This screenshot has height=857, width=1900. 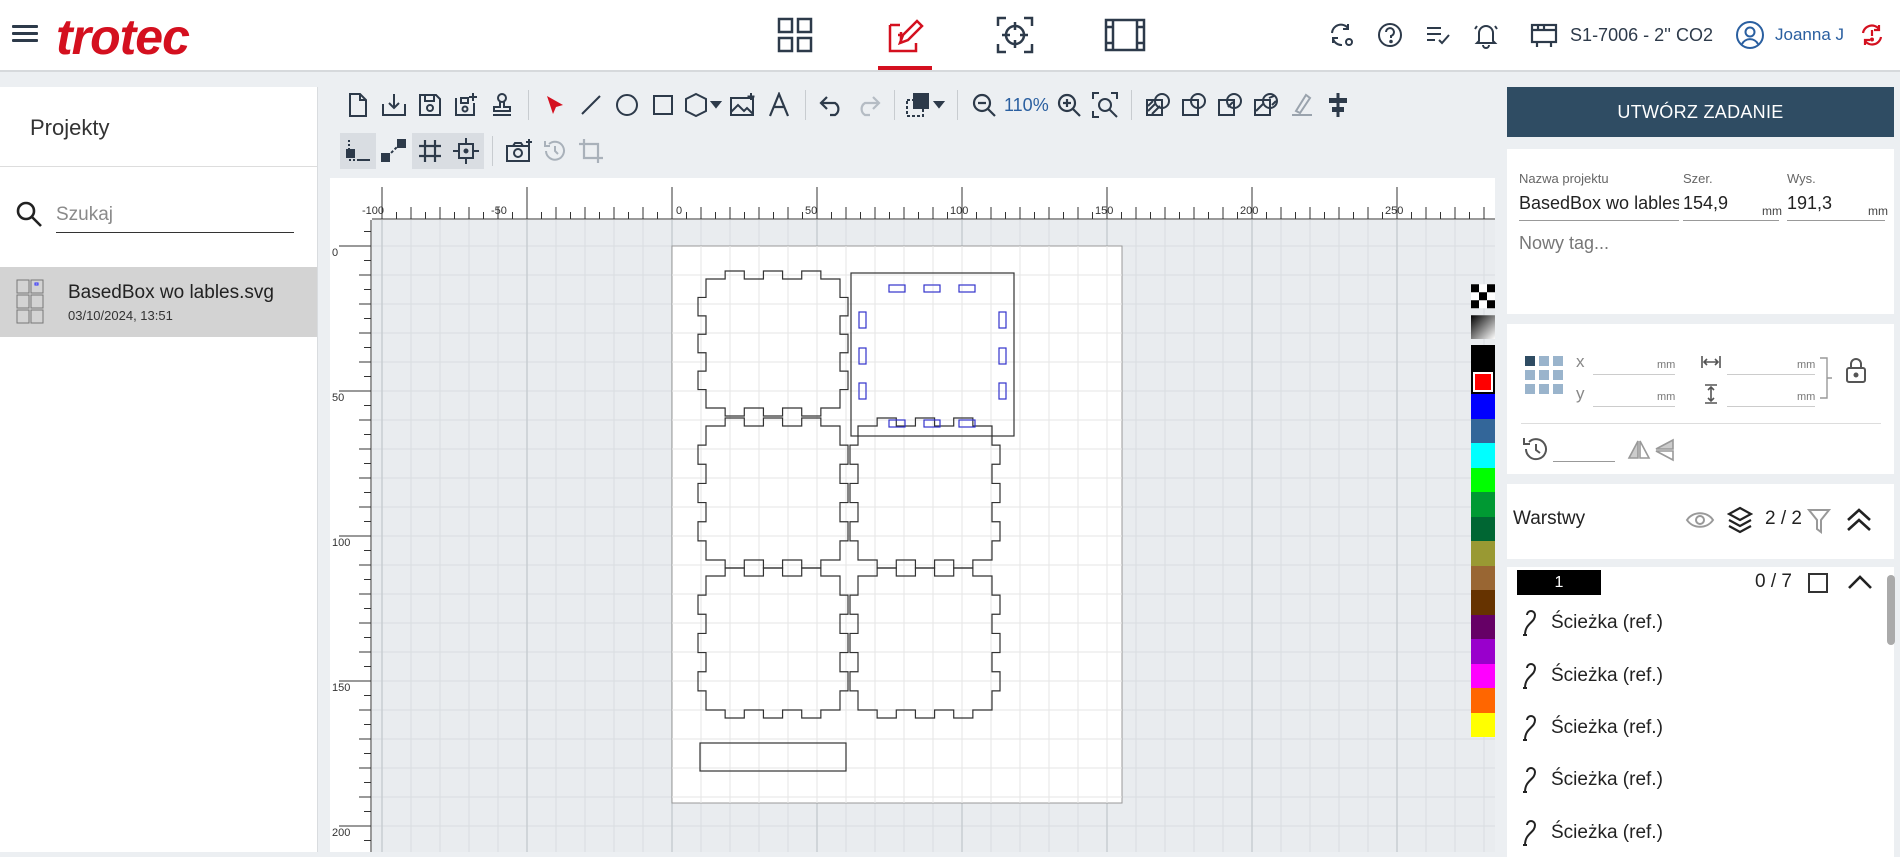 I want to click on redo-icon, so click(x=870, y=106).